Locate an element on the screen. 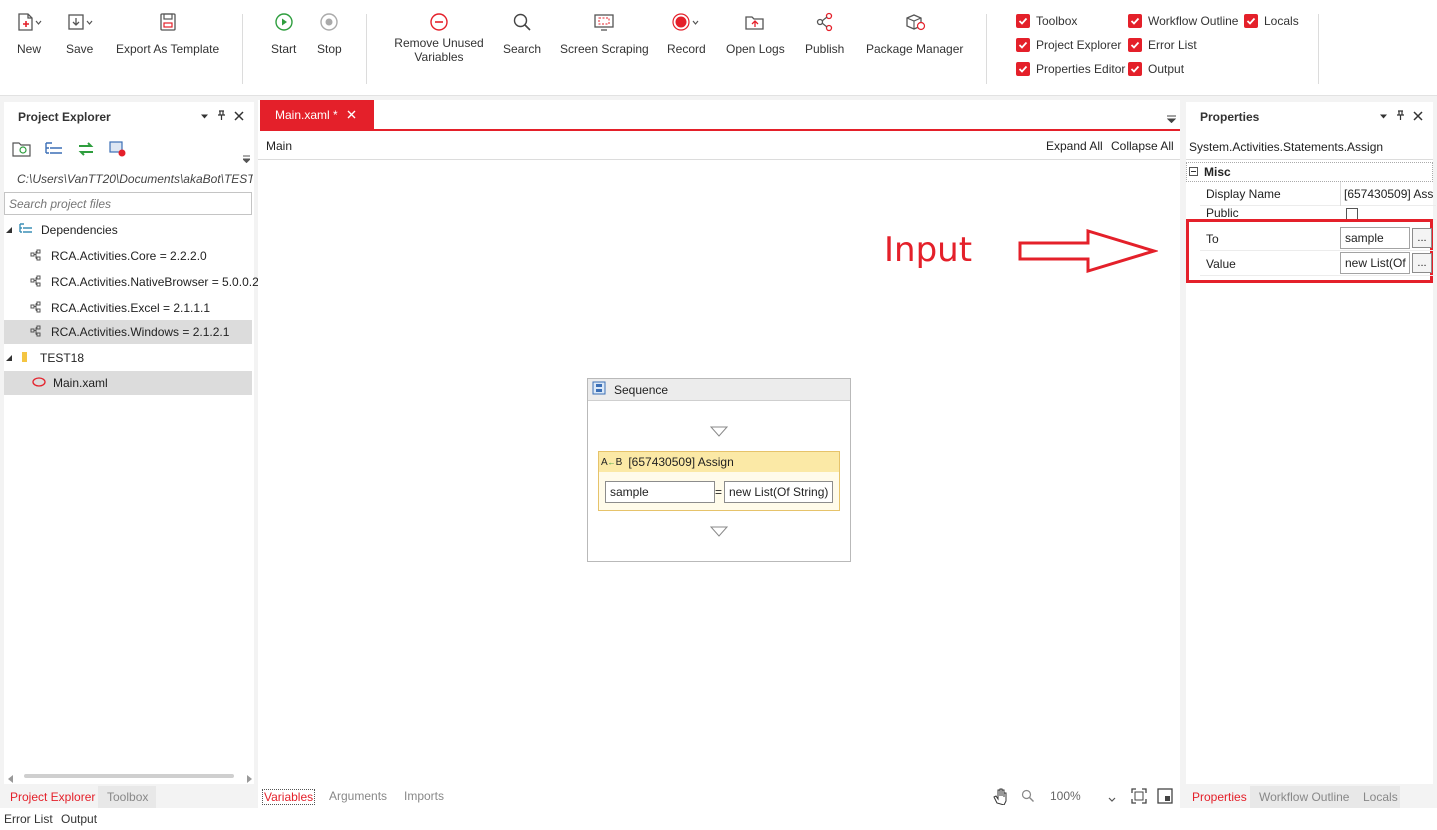  stop-button: Stop is located at coordinates (329, 33).